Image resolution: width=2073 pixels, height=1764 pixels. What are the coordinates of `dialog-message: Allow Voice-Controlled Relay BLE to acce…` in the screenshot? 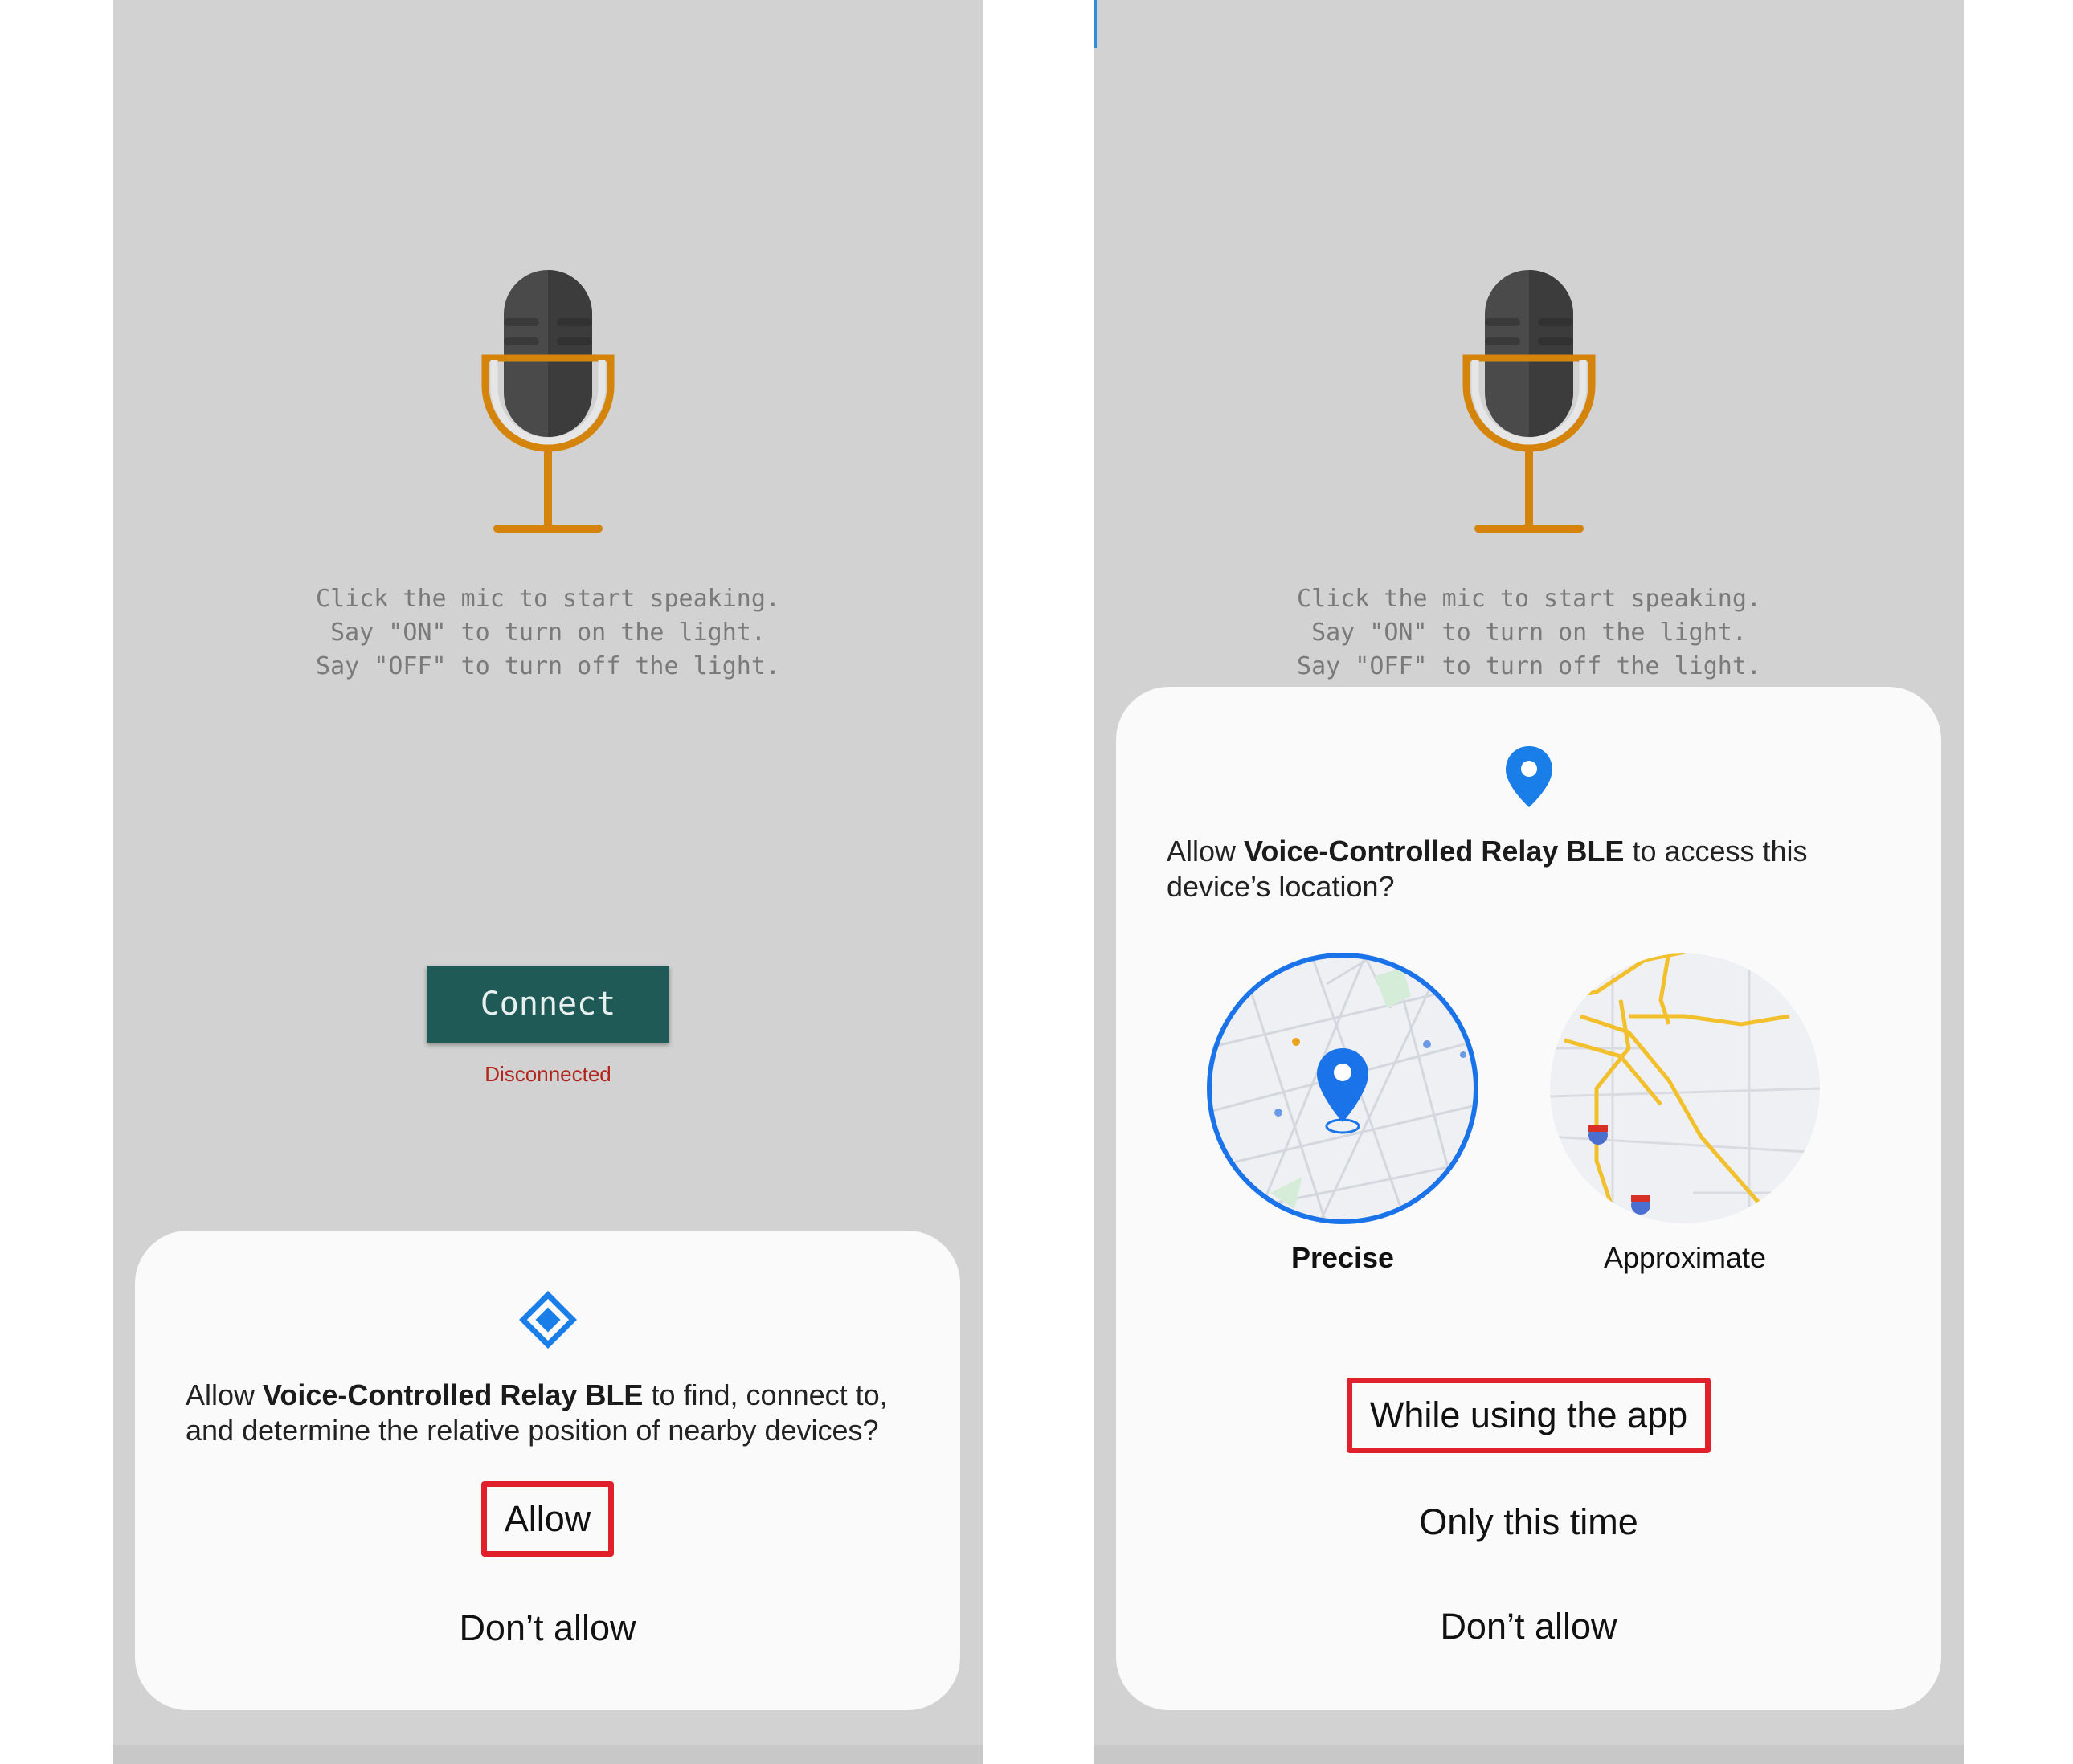 It's located at (1534, 869).